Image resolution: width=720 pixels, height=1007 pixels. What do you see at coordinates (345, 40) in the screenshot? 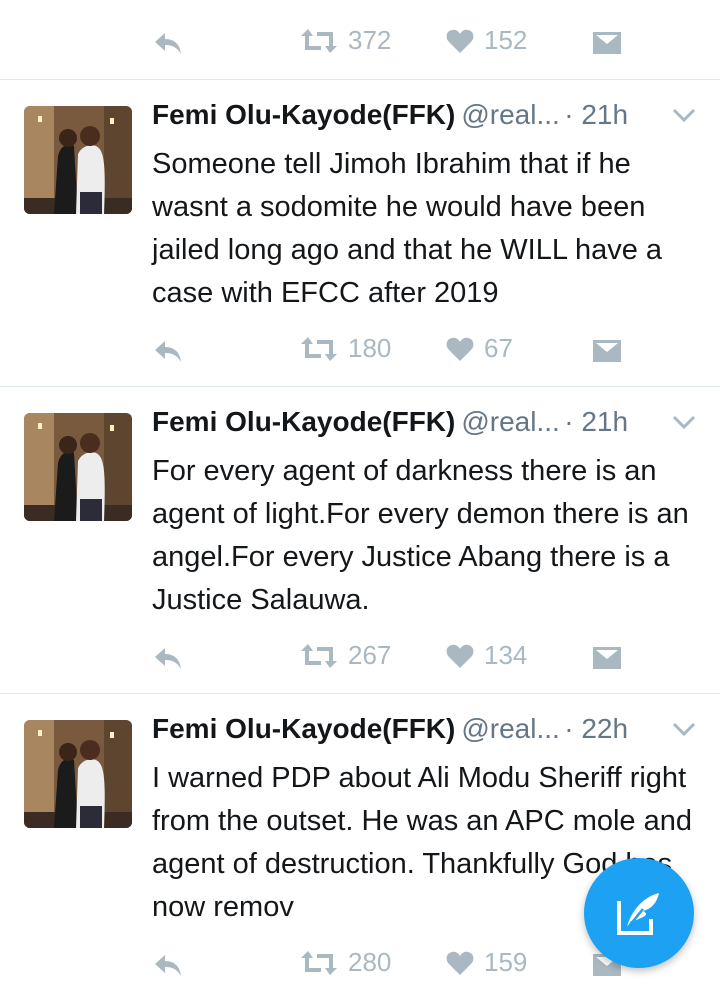
I see `retweet-button: 372` at bounding box center [345, 40].